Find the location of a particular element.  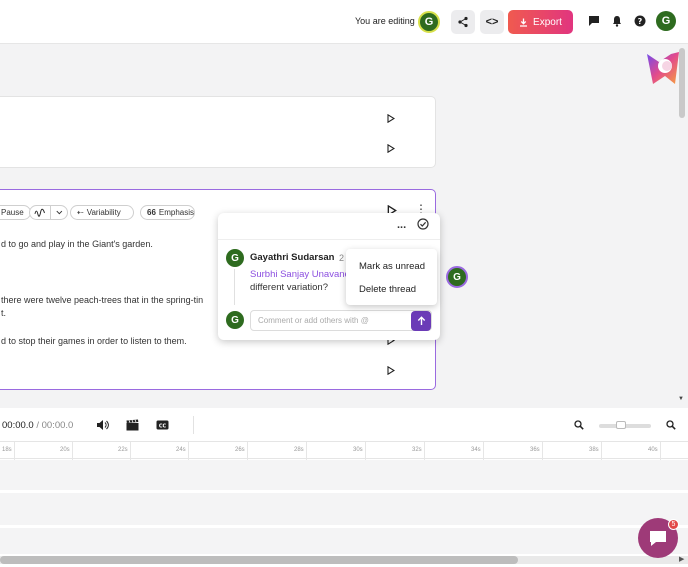

export-button: Export is located at coordinates (540, 22).